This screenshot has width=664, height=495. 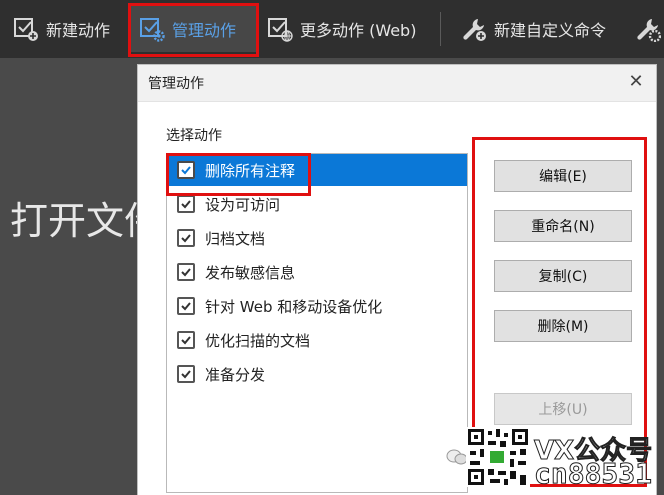 I want to click on list-label: 选择动作, so click(x=194, y=136).